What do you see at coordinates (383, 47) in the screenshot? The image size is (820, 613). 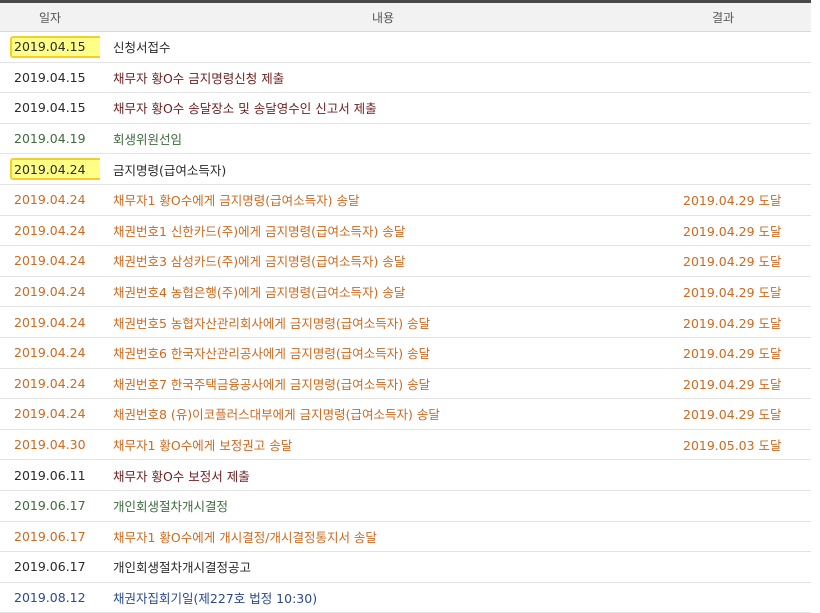 I see `row-content-cell: 신청서접수` at bounding box center [383, 47].